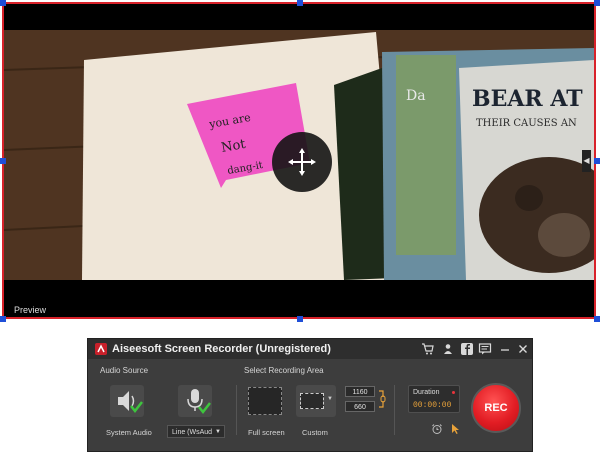 This screenshot has width=600, height=454. I want to click on resize-handle-tr, so click(597, 3).